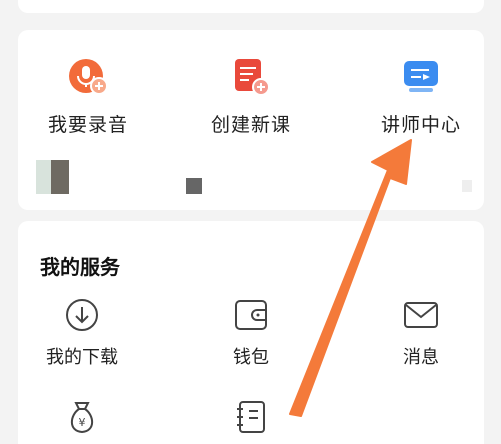 The height and width of the screenshot is (444, 501). I want to click on notebook-button, so click(251, 417).